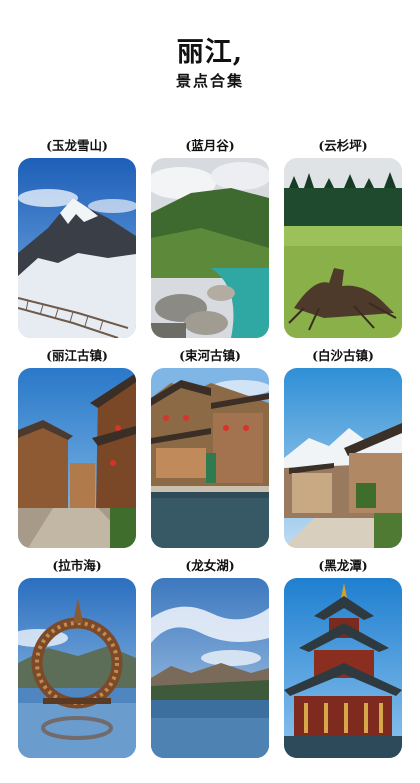 This screenshot has height=783, width=420. Describe the element at coordinates (343, 248) in the screenshot. I see `spot-photo-spruce-meadow` at that location.